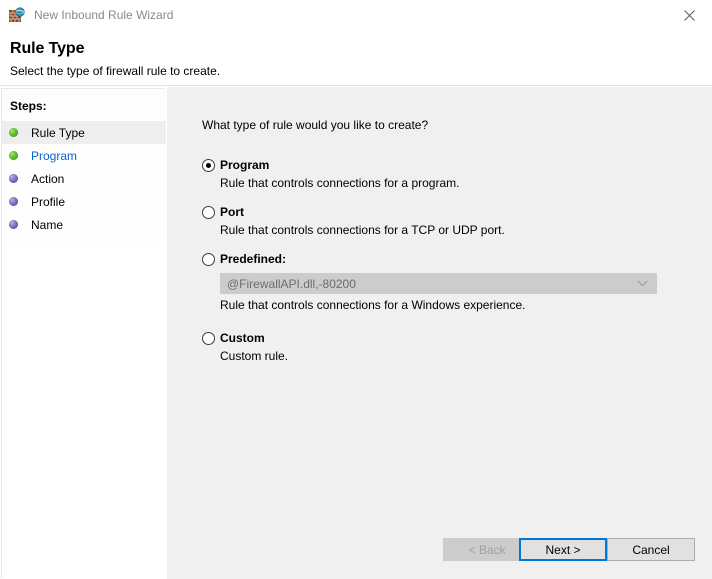 Image resolution: width=712 pixels, height=579 pixels. Describe the element at coordinates (232, 212) in the screenshot. I see `radio-label-port: Port` at that location.